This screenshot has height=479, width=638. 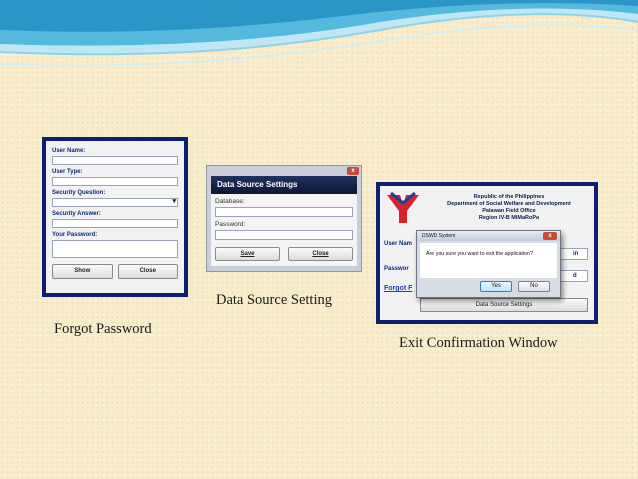 What do you see at coordinates (247, 254) in the screenshot?
I see `save-button: Save` at bounding box center [247, 254].